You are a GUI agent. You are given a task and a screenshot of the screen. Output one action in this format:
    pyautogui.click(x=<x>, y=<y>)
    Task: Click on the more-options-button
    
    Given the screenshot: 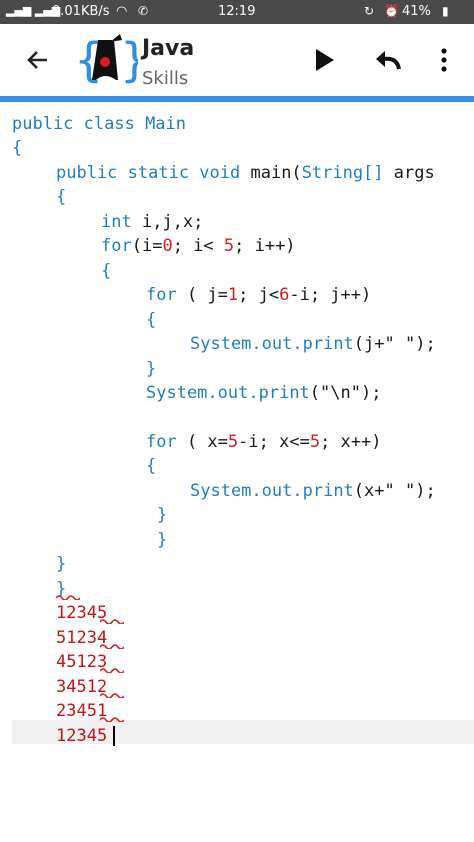 What is the action you would take?
    pyautogui.click(x=444, y=60)
    